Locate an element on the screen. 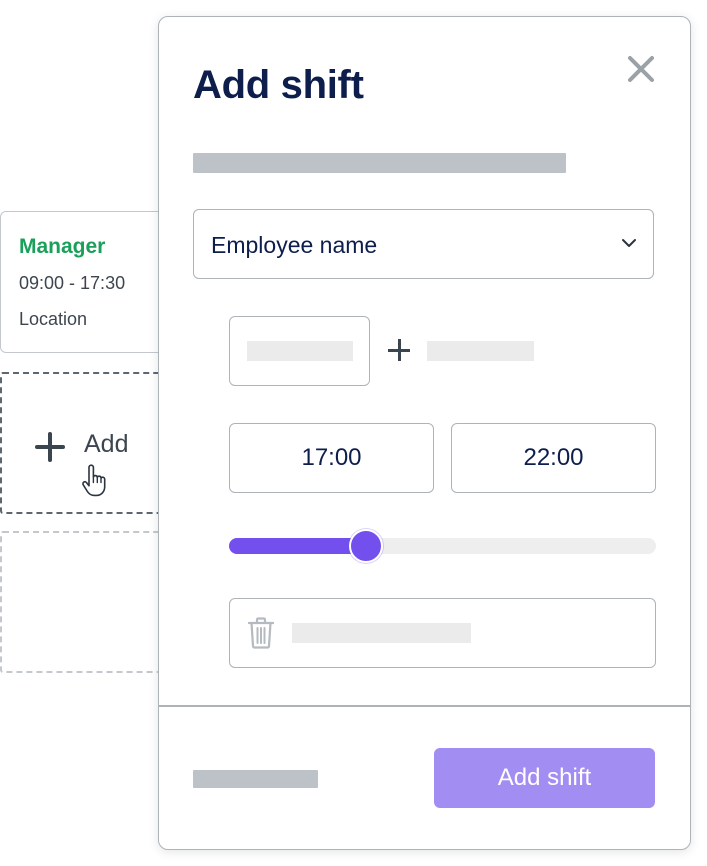 The image size is (707, 866). add-shift-button: Add shift is located at coordinates (544, 778).